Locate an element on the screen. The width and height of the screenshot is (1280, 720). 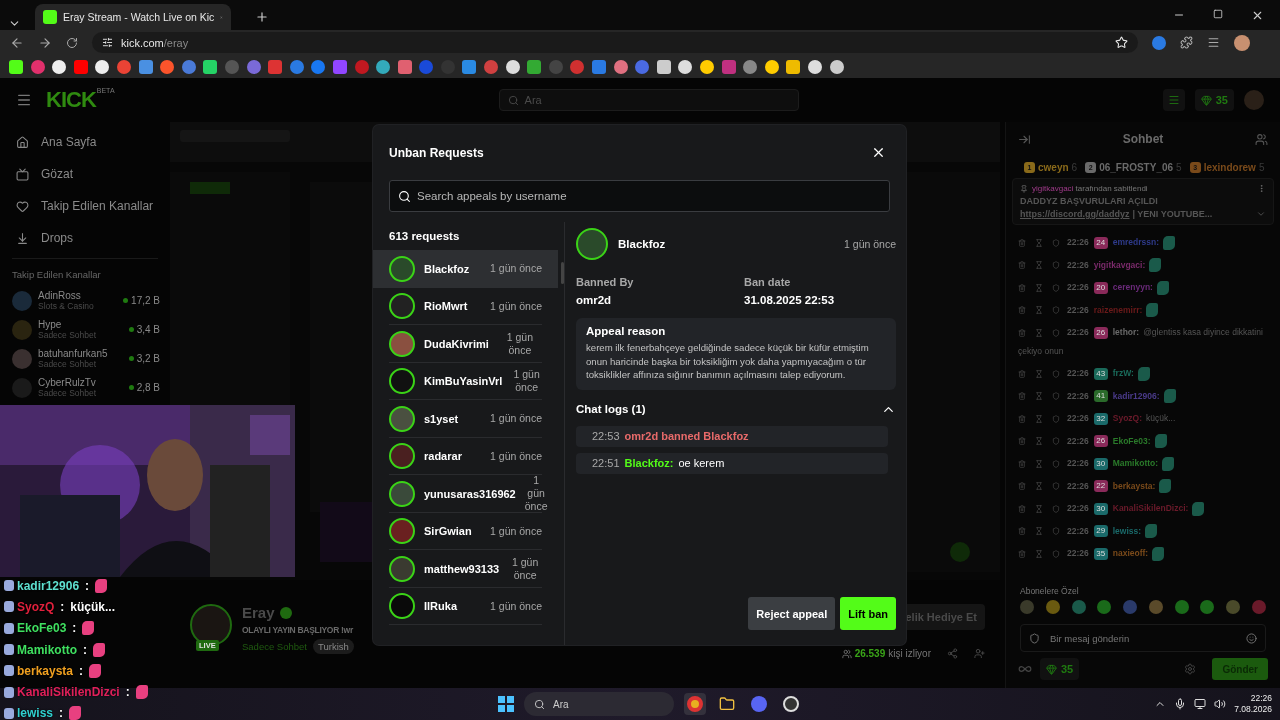
extensions-icon is located at coordinates (1186, 42).